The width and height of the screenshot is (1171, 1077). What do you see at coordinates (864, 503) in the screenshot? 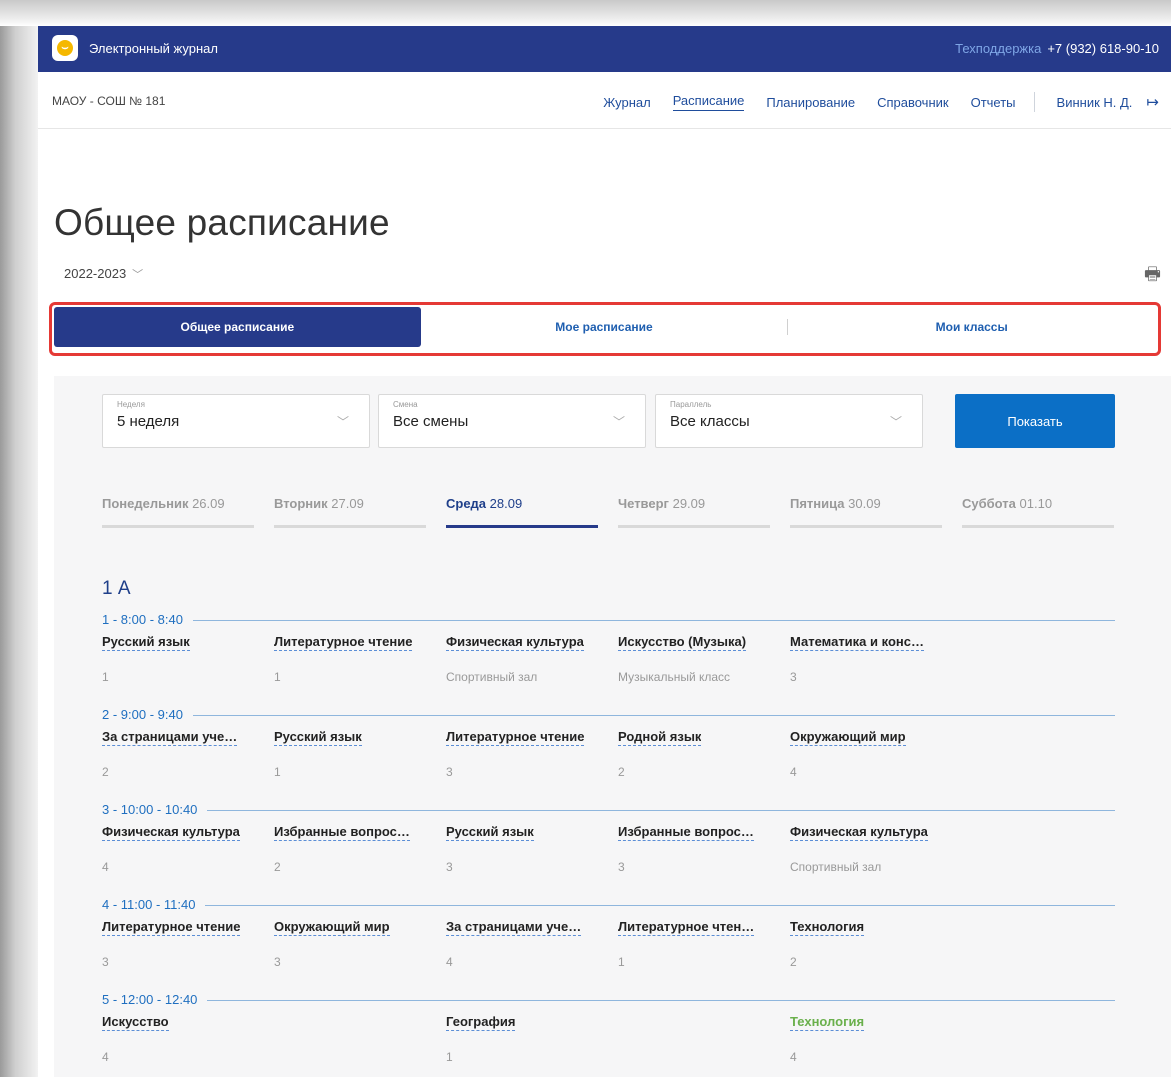
I see `day-date: 30.09` at bounding box center [864, 503].